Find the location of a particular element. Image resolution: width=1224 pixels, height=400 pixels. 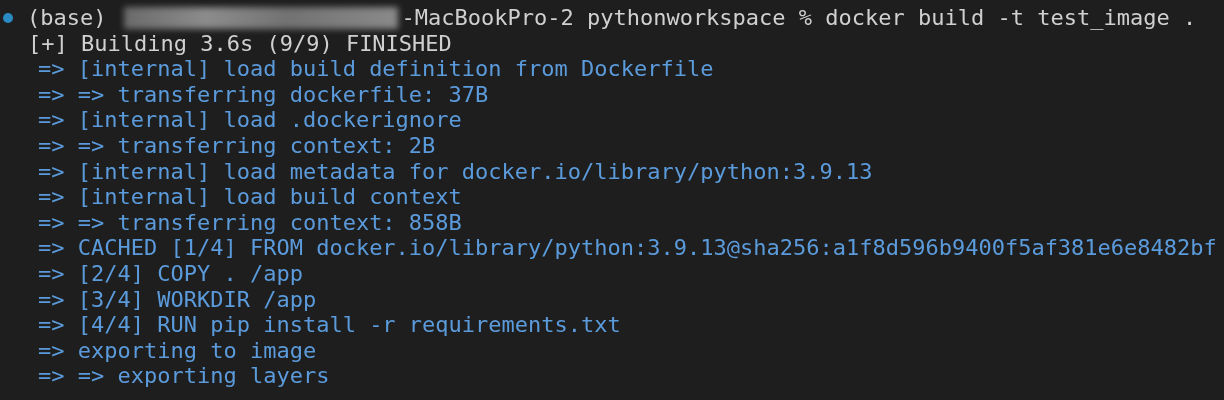

build-step-line: => [internal] load metadata for docker.io/library/python:3.9.13 is located at coordinates (455, 171).